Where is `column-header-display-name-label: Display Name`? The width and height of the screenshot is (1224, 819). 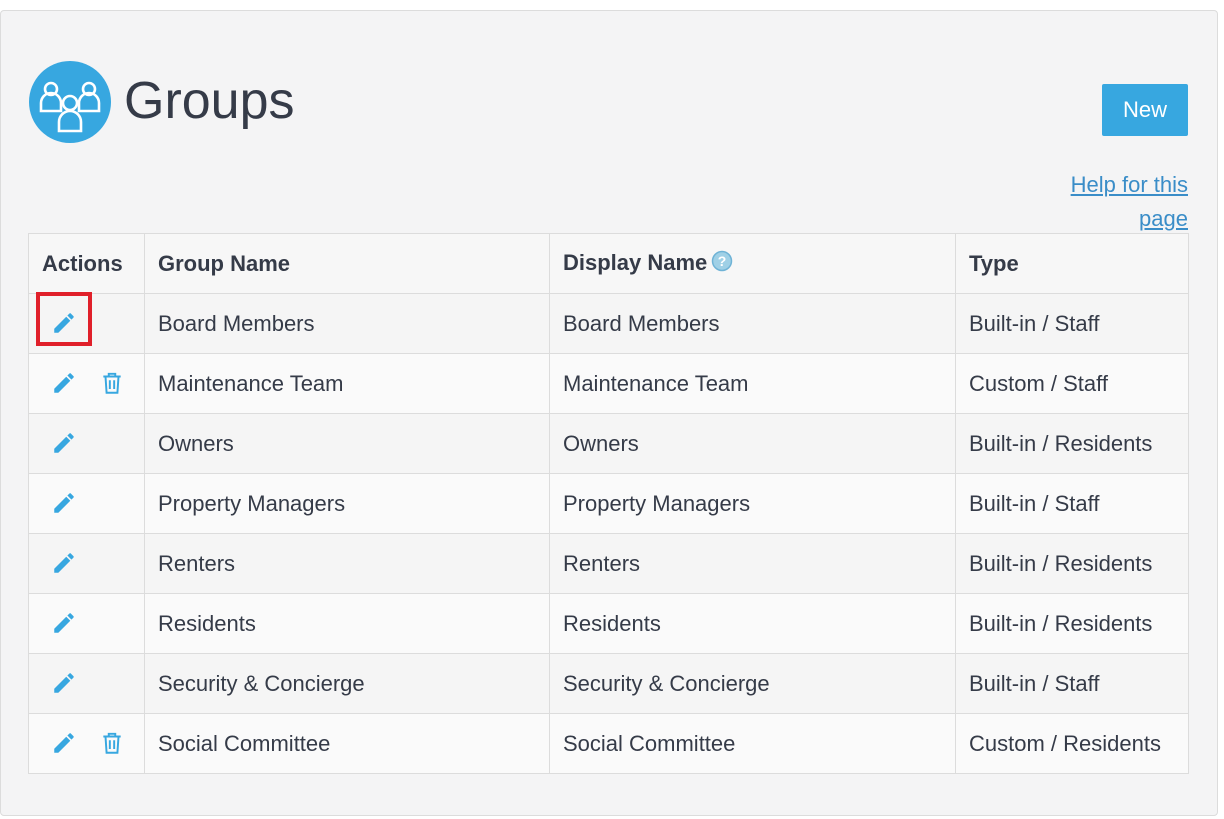
column-header-display-name-label: Display Name is located at coordinates (635, 262).